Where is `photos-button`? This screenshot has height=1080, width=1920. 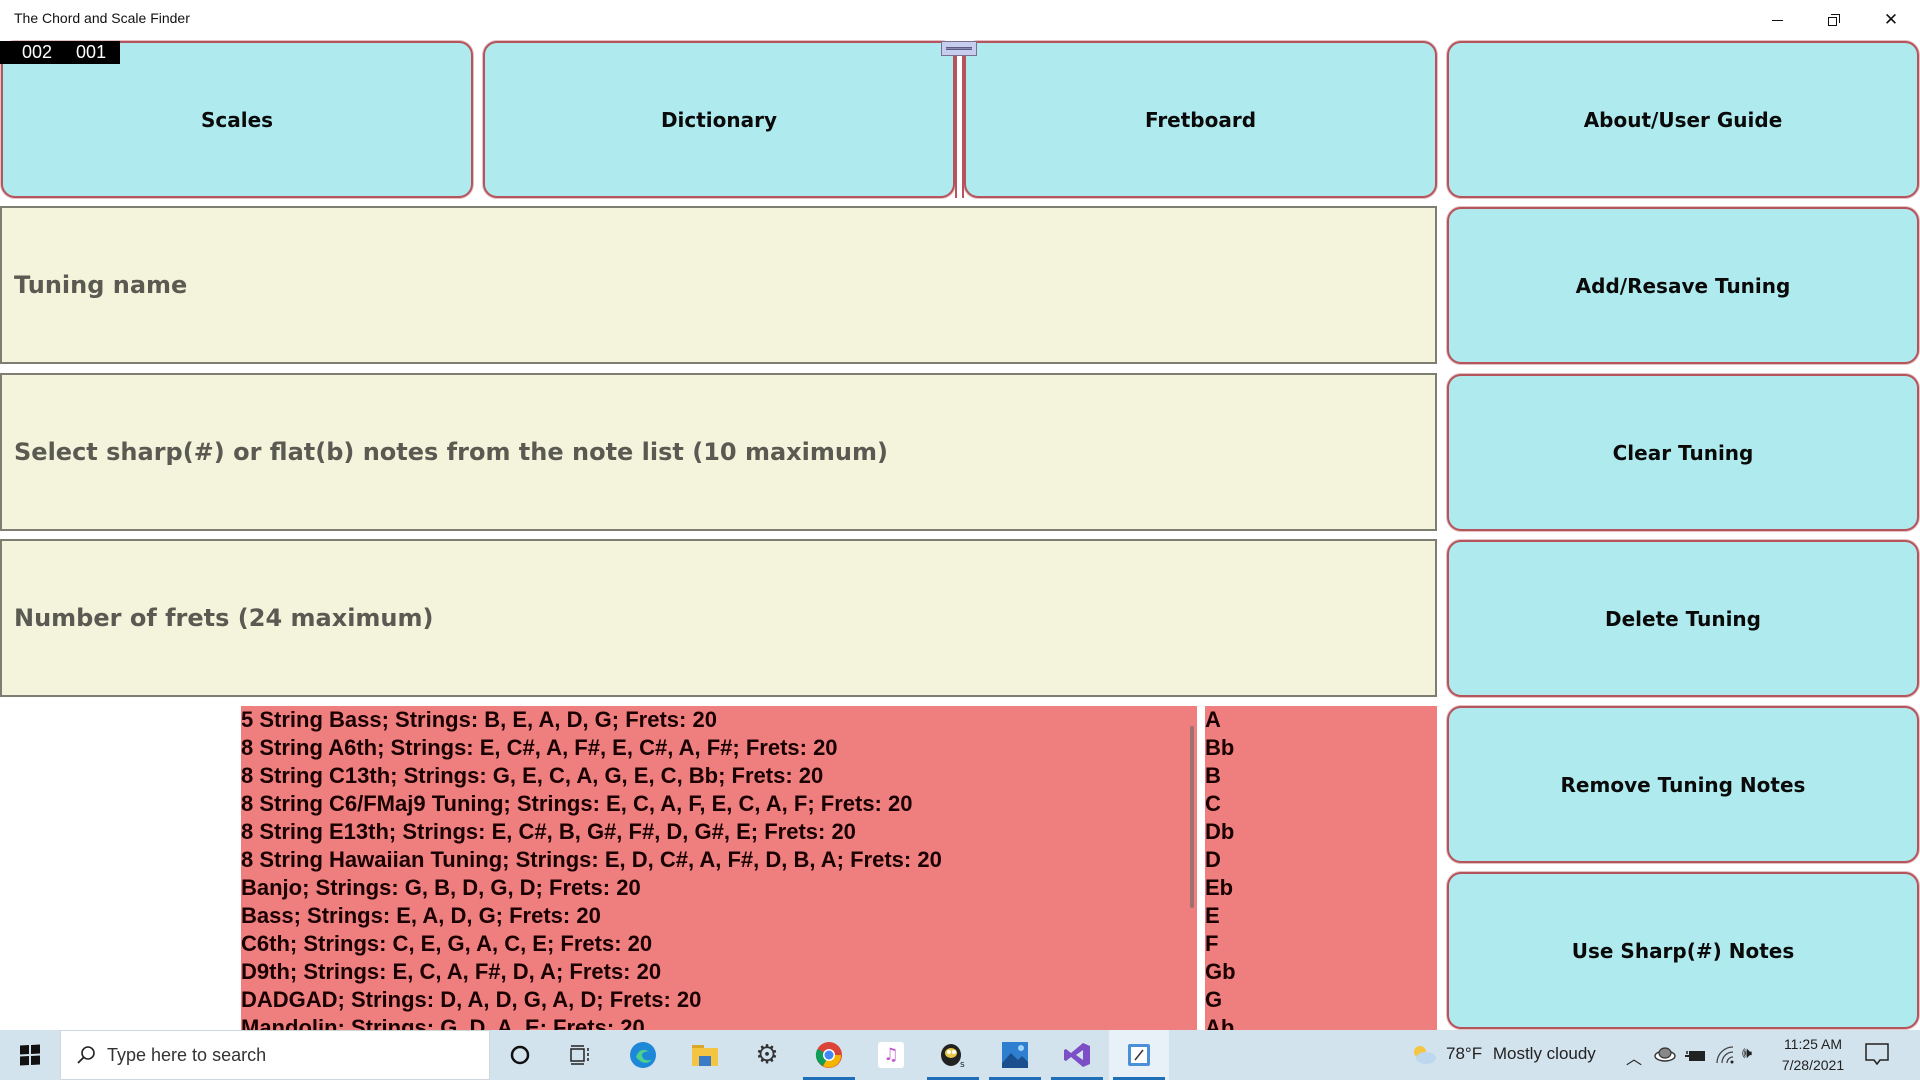 photos-button is located at coordinates (1015, 1055).